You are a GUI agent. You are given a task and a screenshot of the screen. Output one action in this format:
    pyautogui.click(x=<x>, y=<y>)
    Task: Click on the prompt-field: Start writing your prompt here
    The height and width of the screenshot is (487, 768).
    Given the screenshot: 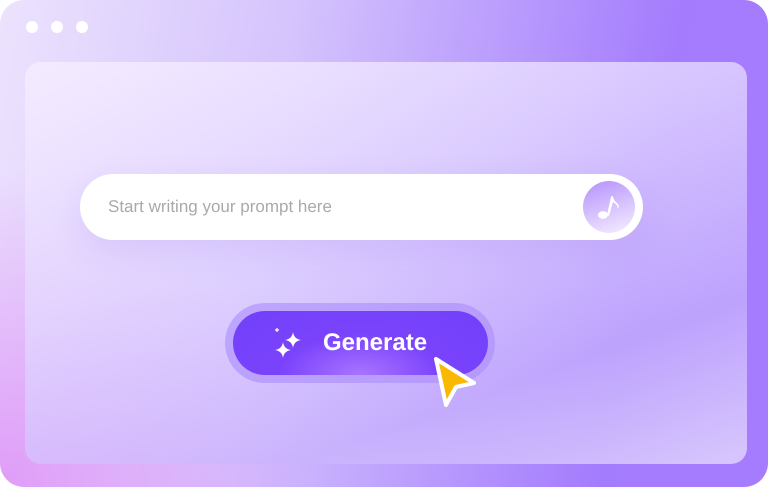 What is the action you would take?
    pyautogui.click(x=361, y=207)
    